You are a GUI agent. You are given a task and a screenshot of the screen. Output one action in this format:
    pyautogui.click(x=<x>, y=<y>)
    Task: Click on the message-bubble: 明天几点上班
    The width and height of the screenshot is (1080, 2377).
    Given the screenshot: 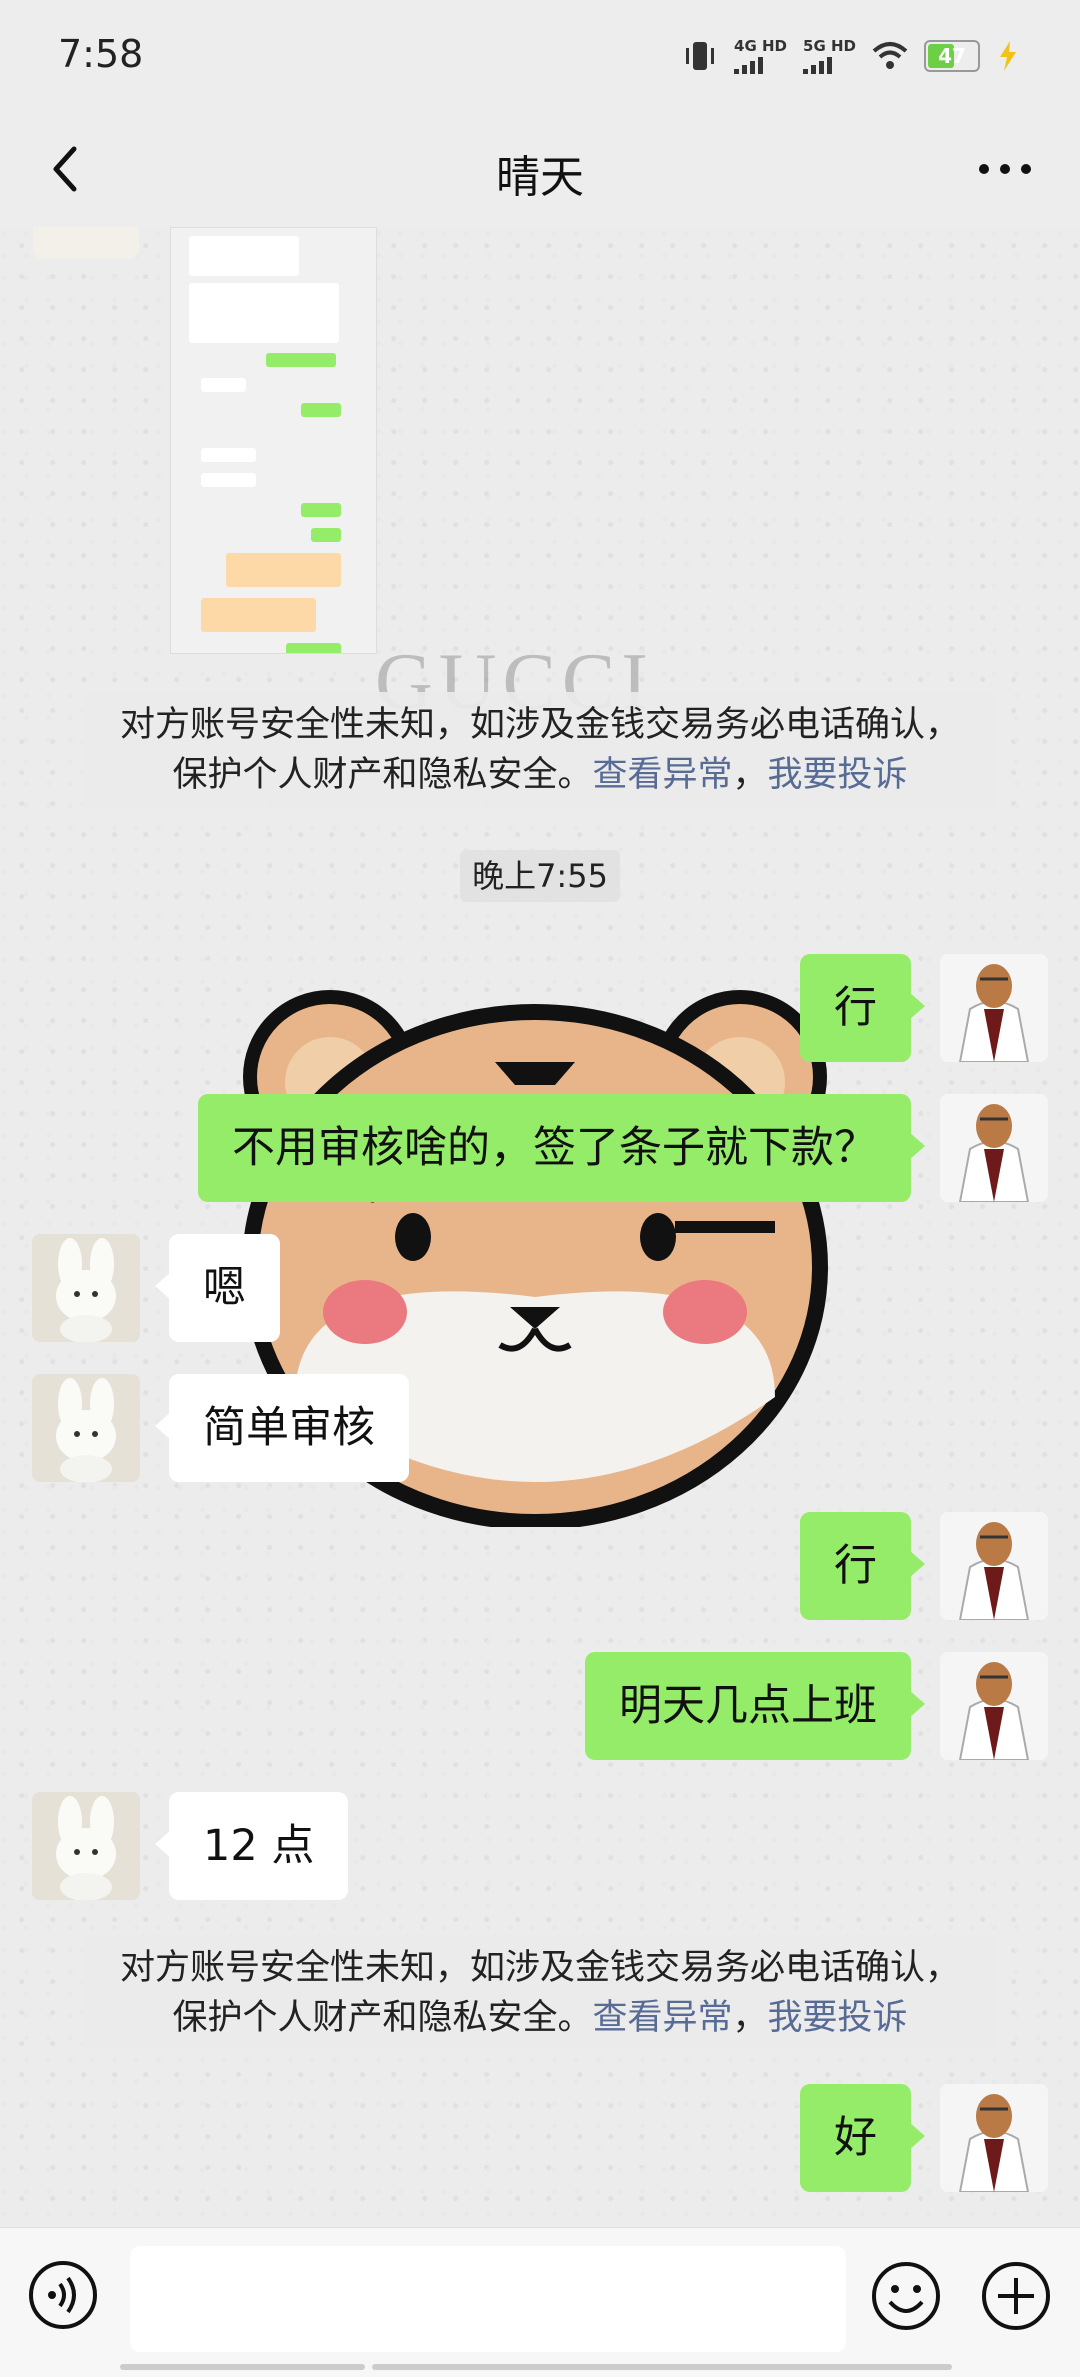 What is the action you would take?
    pyautogui.click(x=755, y=1706)
    